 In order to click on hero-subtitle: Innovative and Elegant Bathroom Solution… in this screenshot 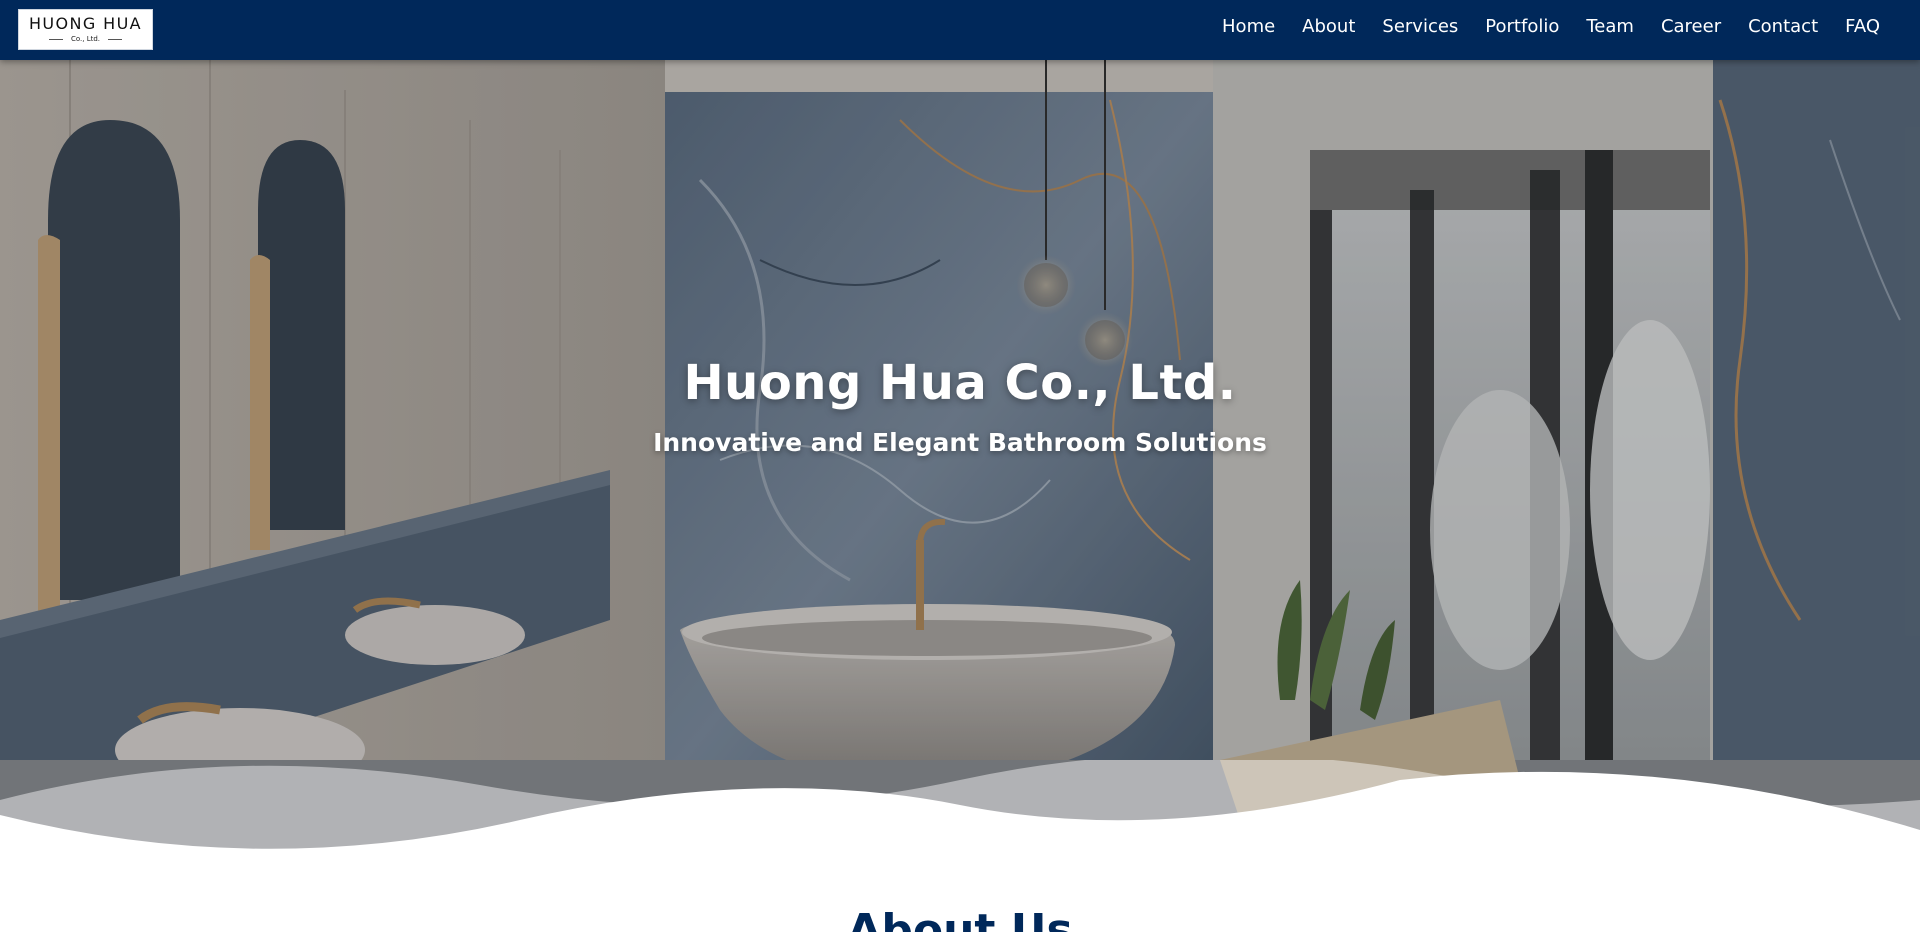, I will do `click(960, 442)`.